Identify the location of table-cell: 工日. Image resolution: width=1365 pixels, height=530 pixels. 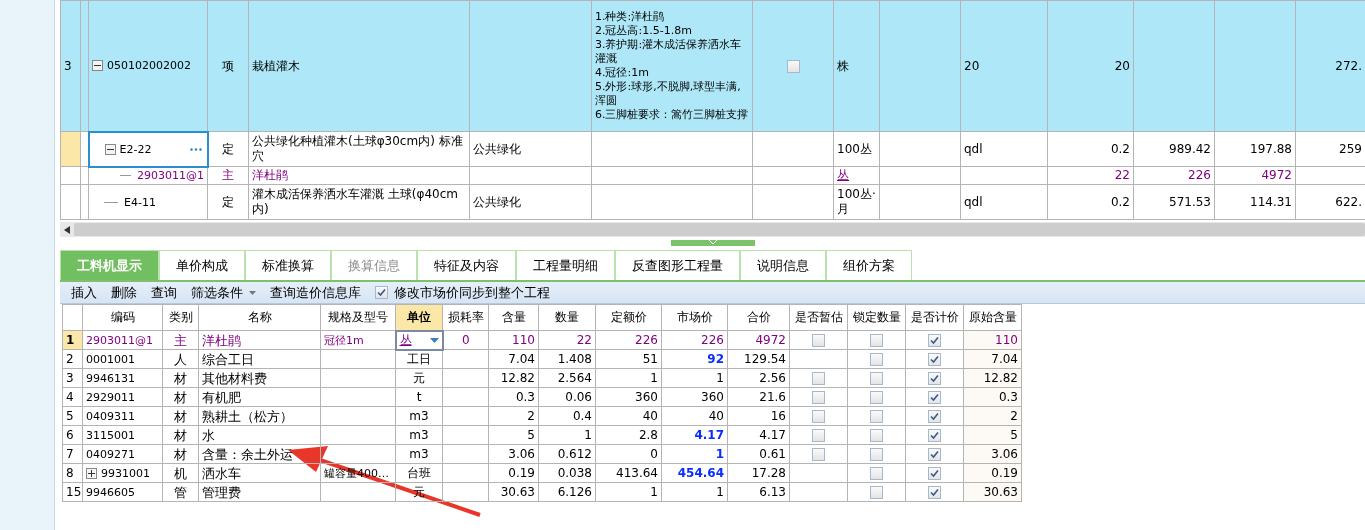
(419, 359).